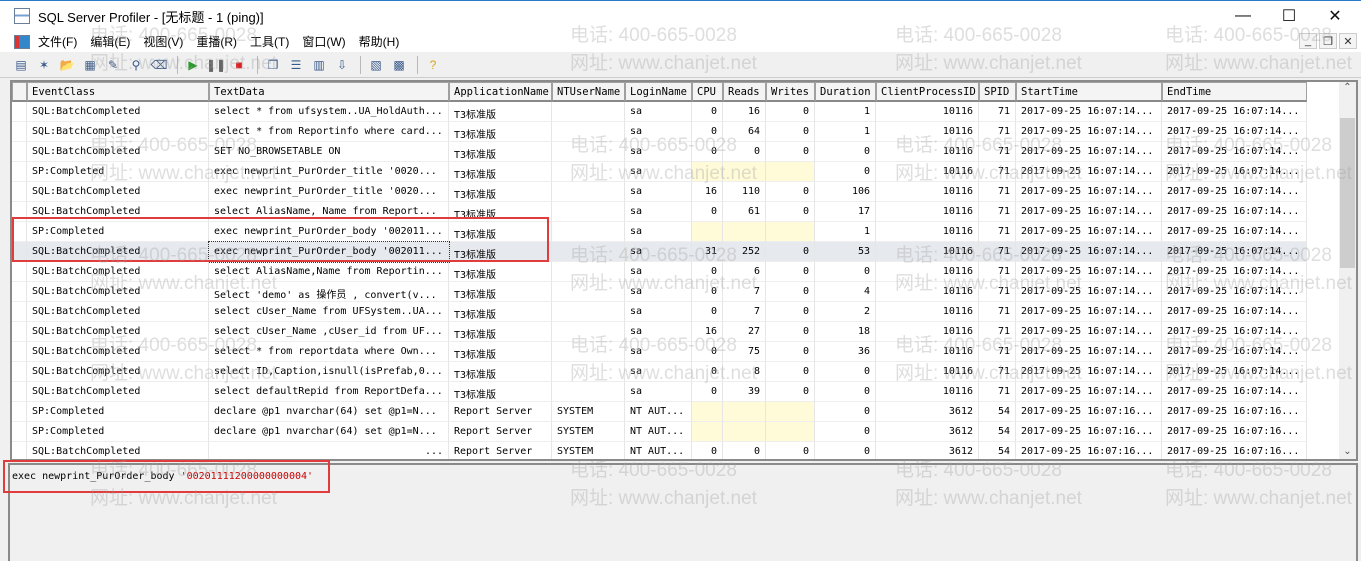 The width and height of the screenshot is (1361, 561). I want to click on cell-duration: 1, so click(845, 132).